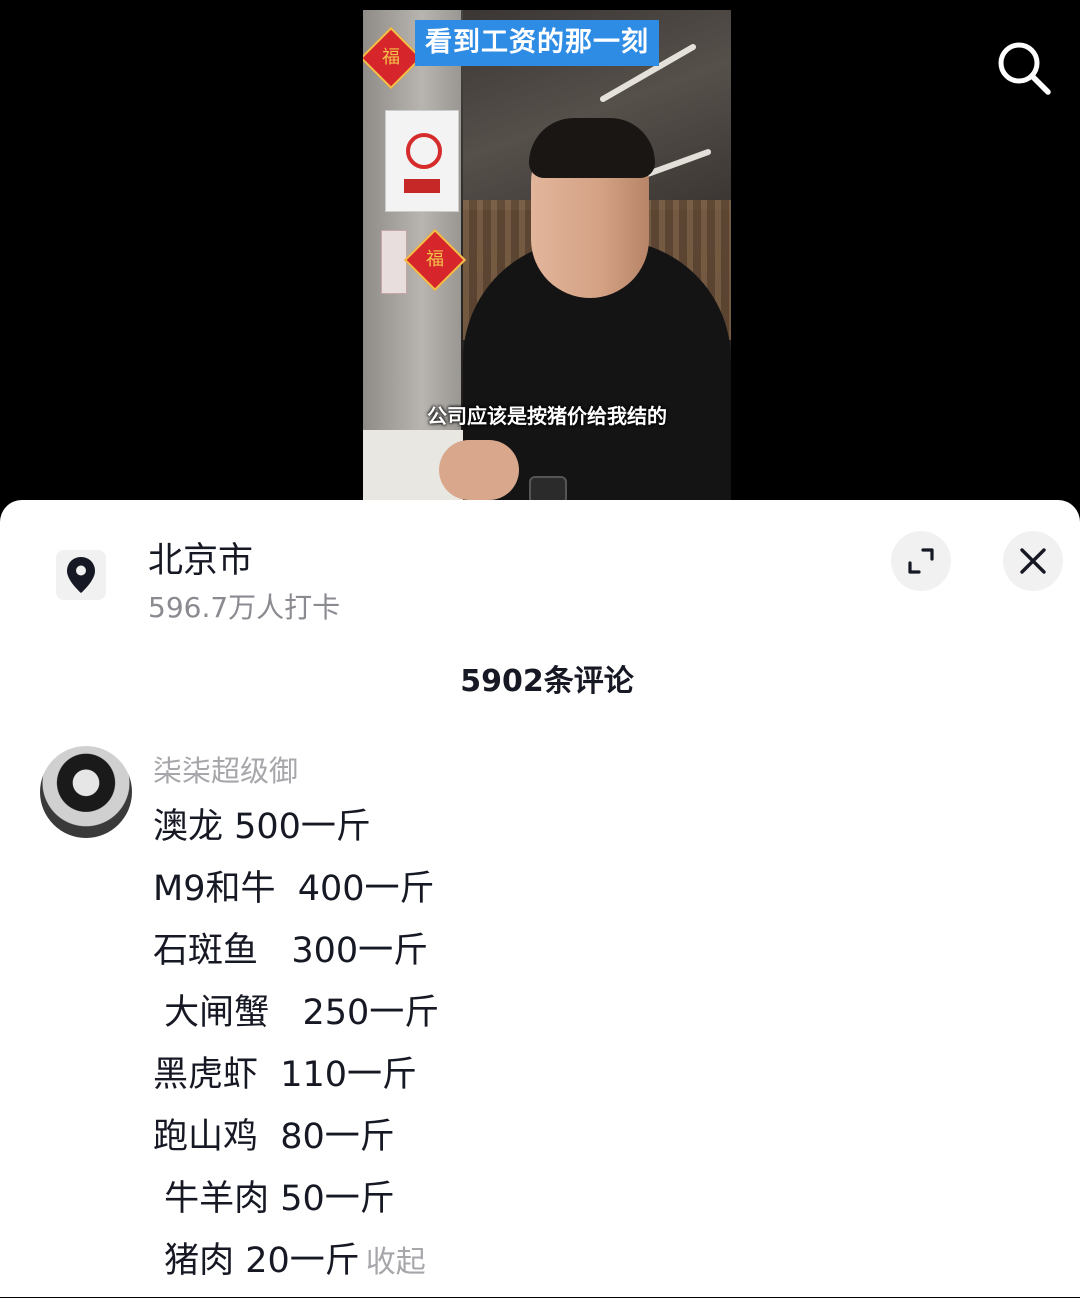 The width and height of the screenshot is (1080, 1298). What do you see at coordinates (396, 1262) in the screenshot?
I see `collapse-link: 收起` at bounding box center [396, 1262].